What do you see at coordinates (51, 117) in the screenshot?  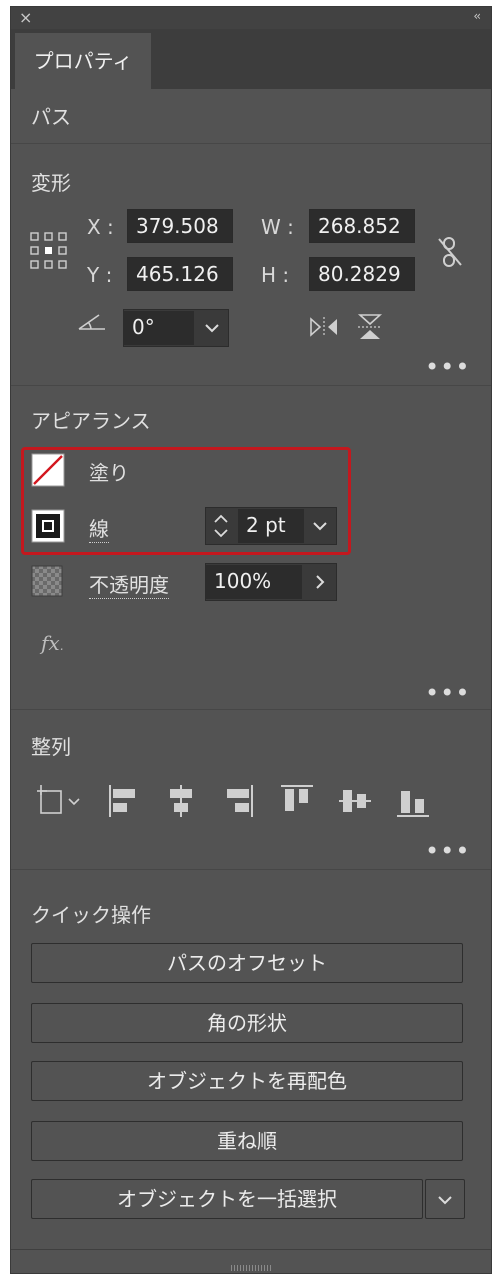 I see `section-path-title: パス` at bounding box center [51, 117].